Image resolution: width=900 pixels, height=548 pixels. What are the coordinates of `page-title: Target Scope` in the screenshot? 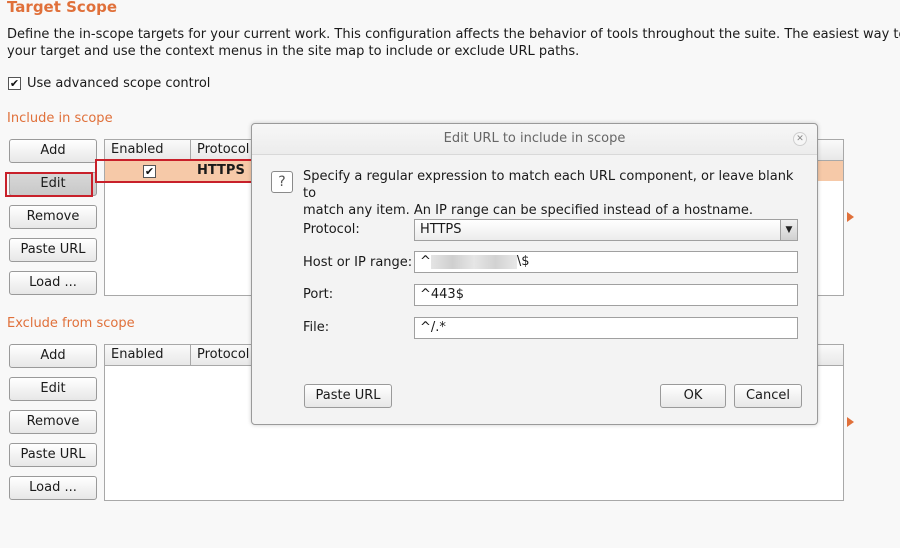 It's located at (62, 8).